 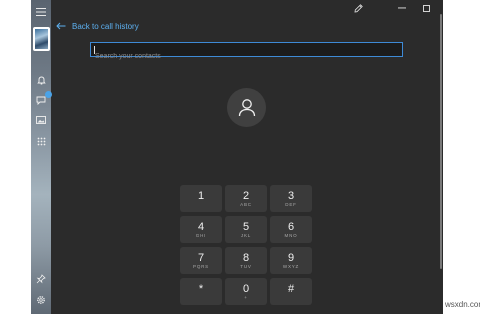 I want to click on dial-key-star: *, so click(x=201, y=291).